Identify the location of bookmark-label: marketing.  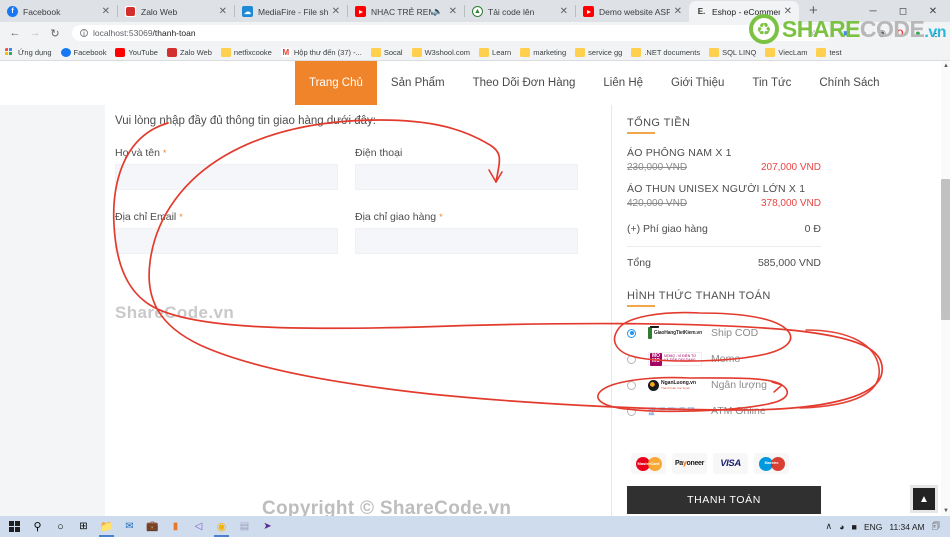
(550, 52).